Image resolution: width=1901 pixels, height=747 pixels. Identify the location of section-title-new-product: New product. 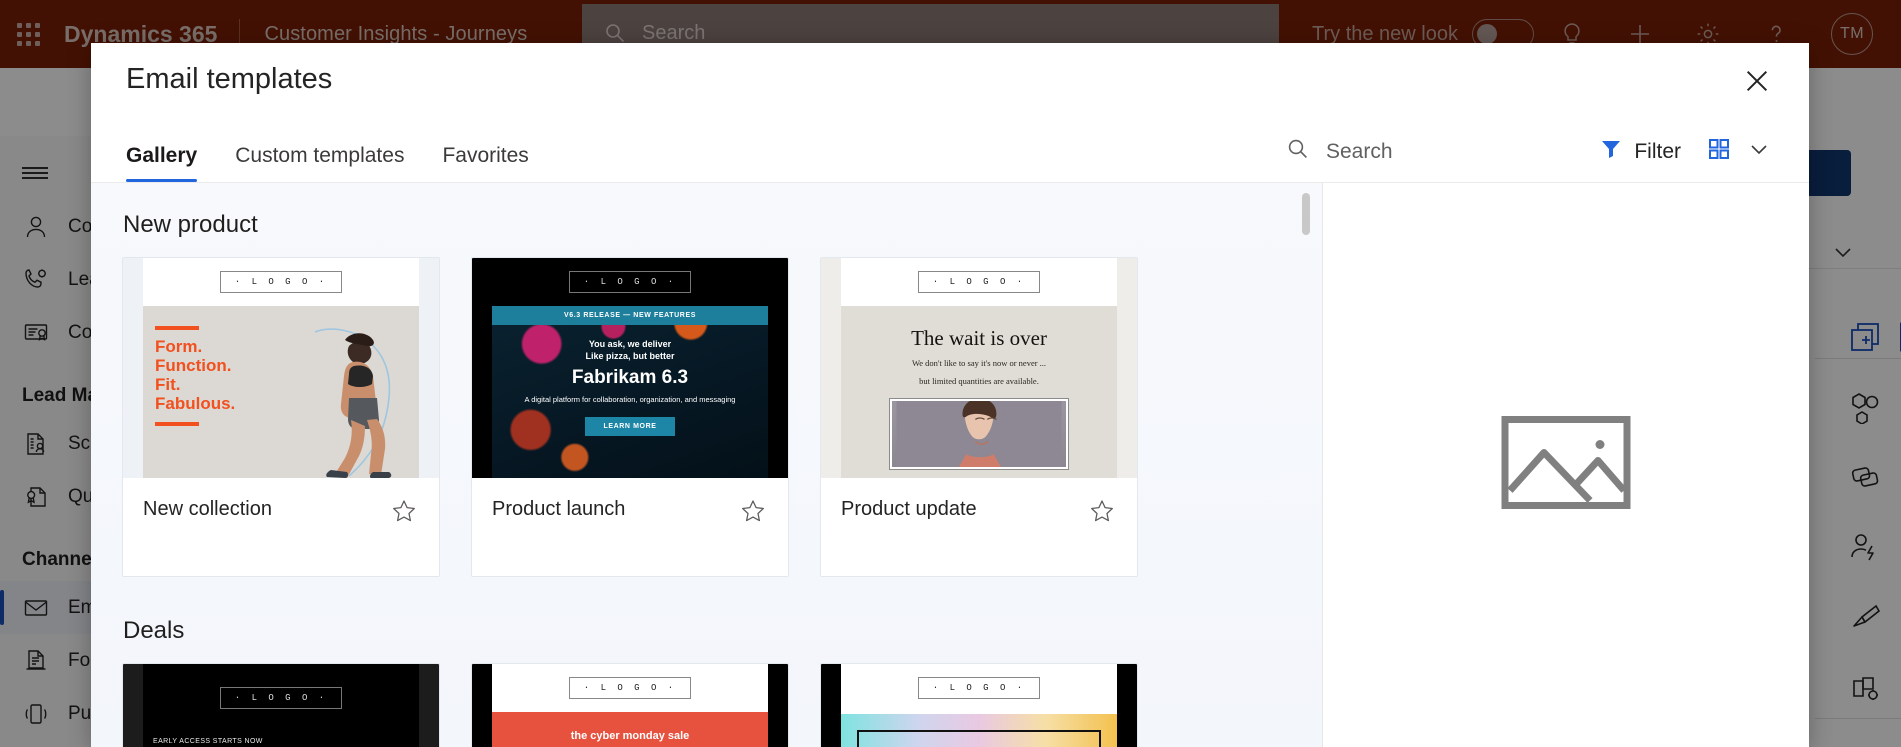
(190, 224).